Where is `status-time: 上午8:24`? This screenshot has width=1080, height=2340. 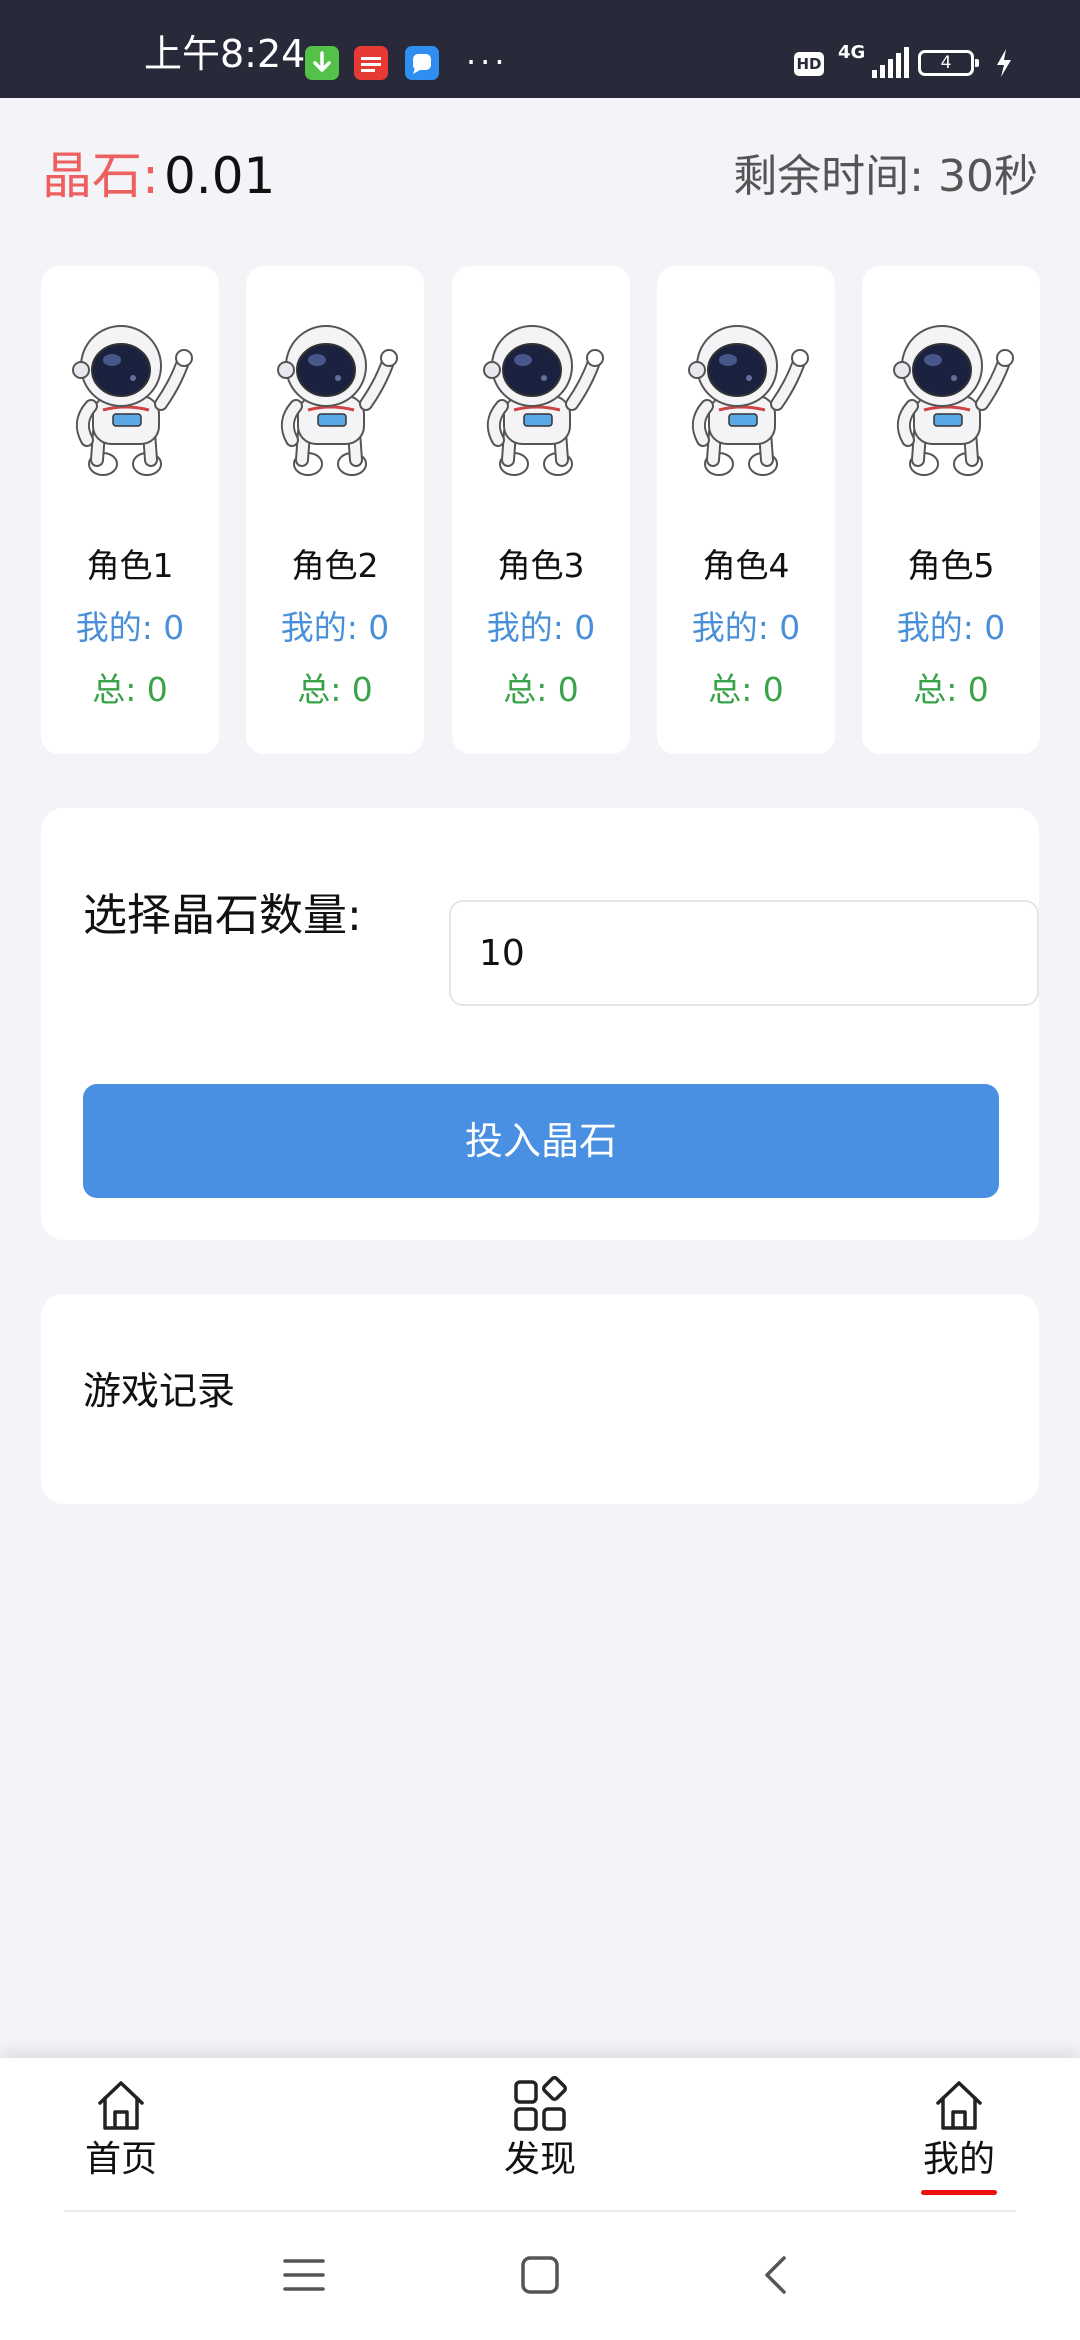
status-time: 上午8:24 is located at coordinates (225, 54).